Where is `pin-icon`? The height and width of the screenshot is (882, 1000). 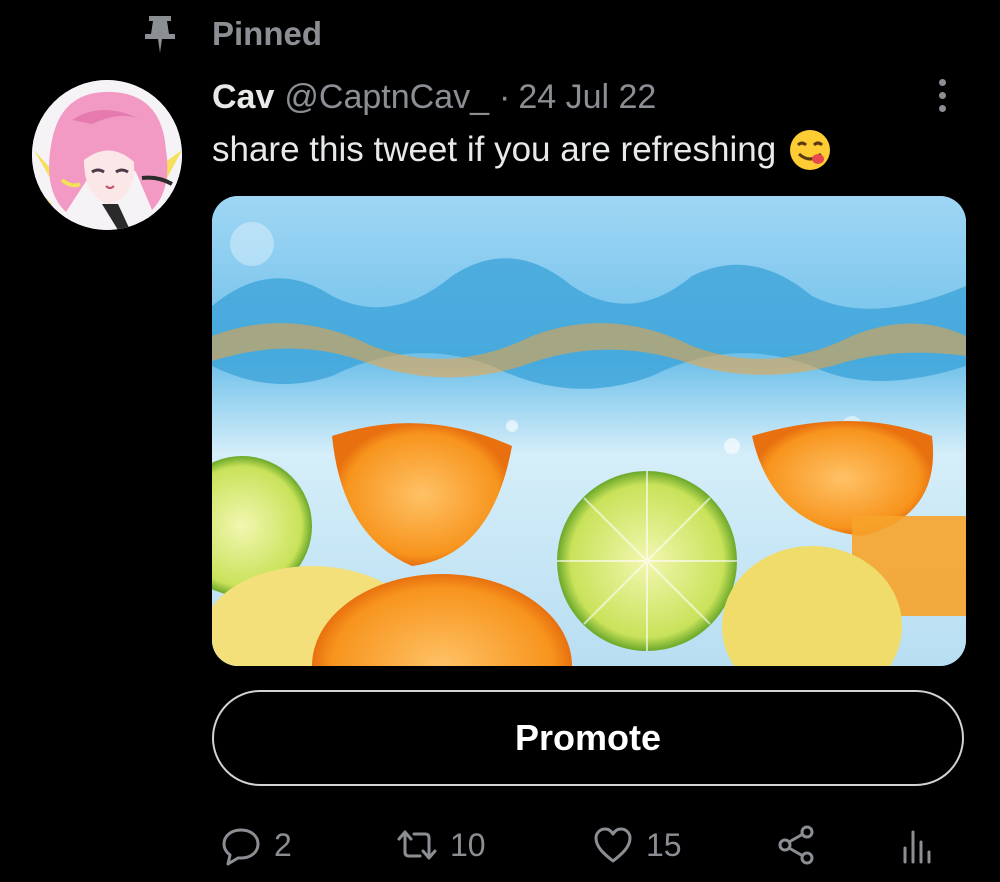 pin-icon is located at coordinates (160, 34).